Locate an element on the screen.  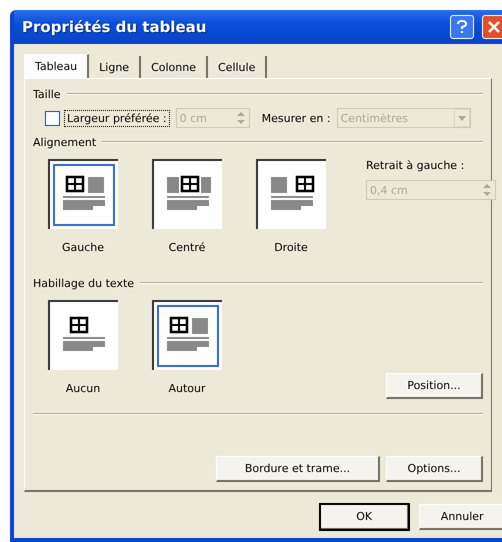
option-label: Autour is located at coordinates (187, 388).